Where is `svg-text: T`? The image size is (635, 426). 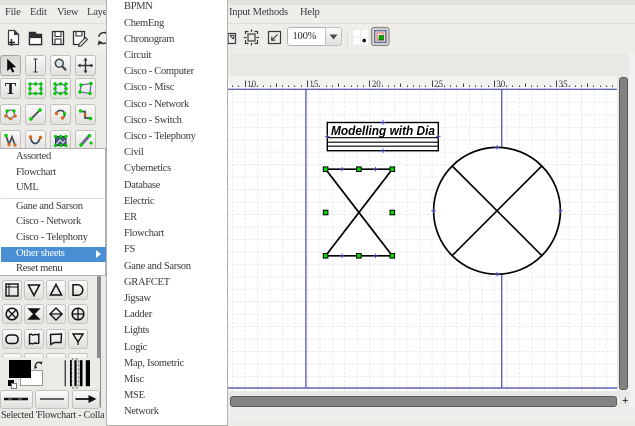 svg-text: T is located at coordinates (11, 88).